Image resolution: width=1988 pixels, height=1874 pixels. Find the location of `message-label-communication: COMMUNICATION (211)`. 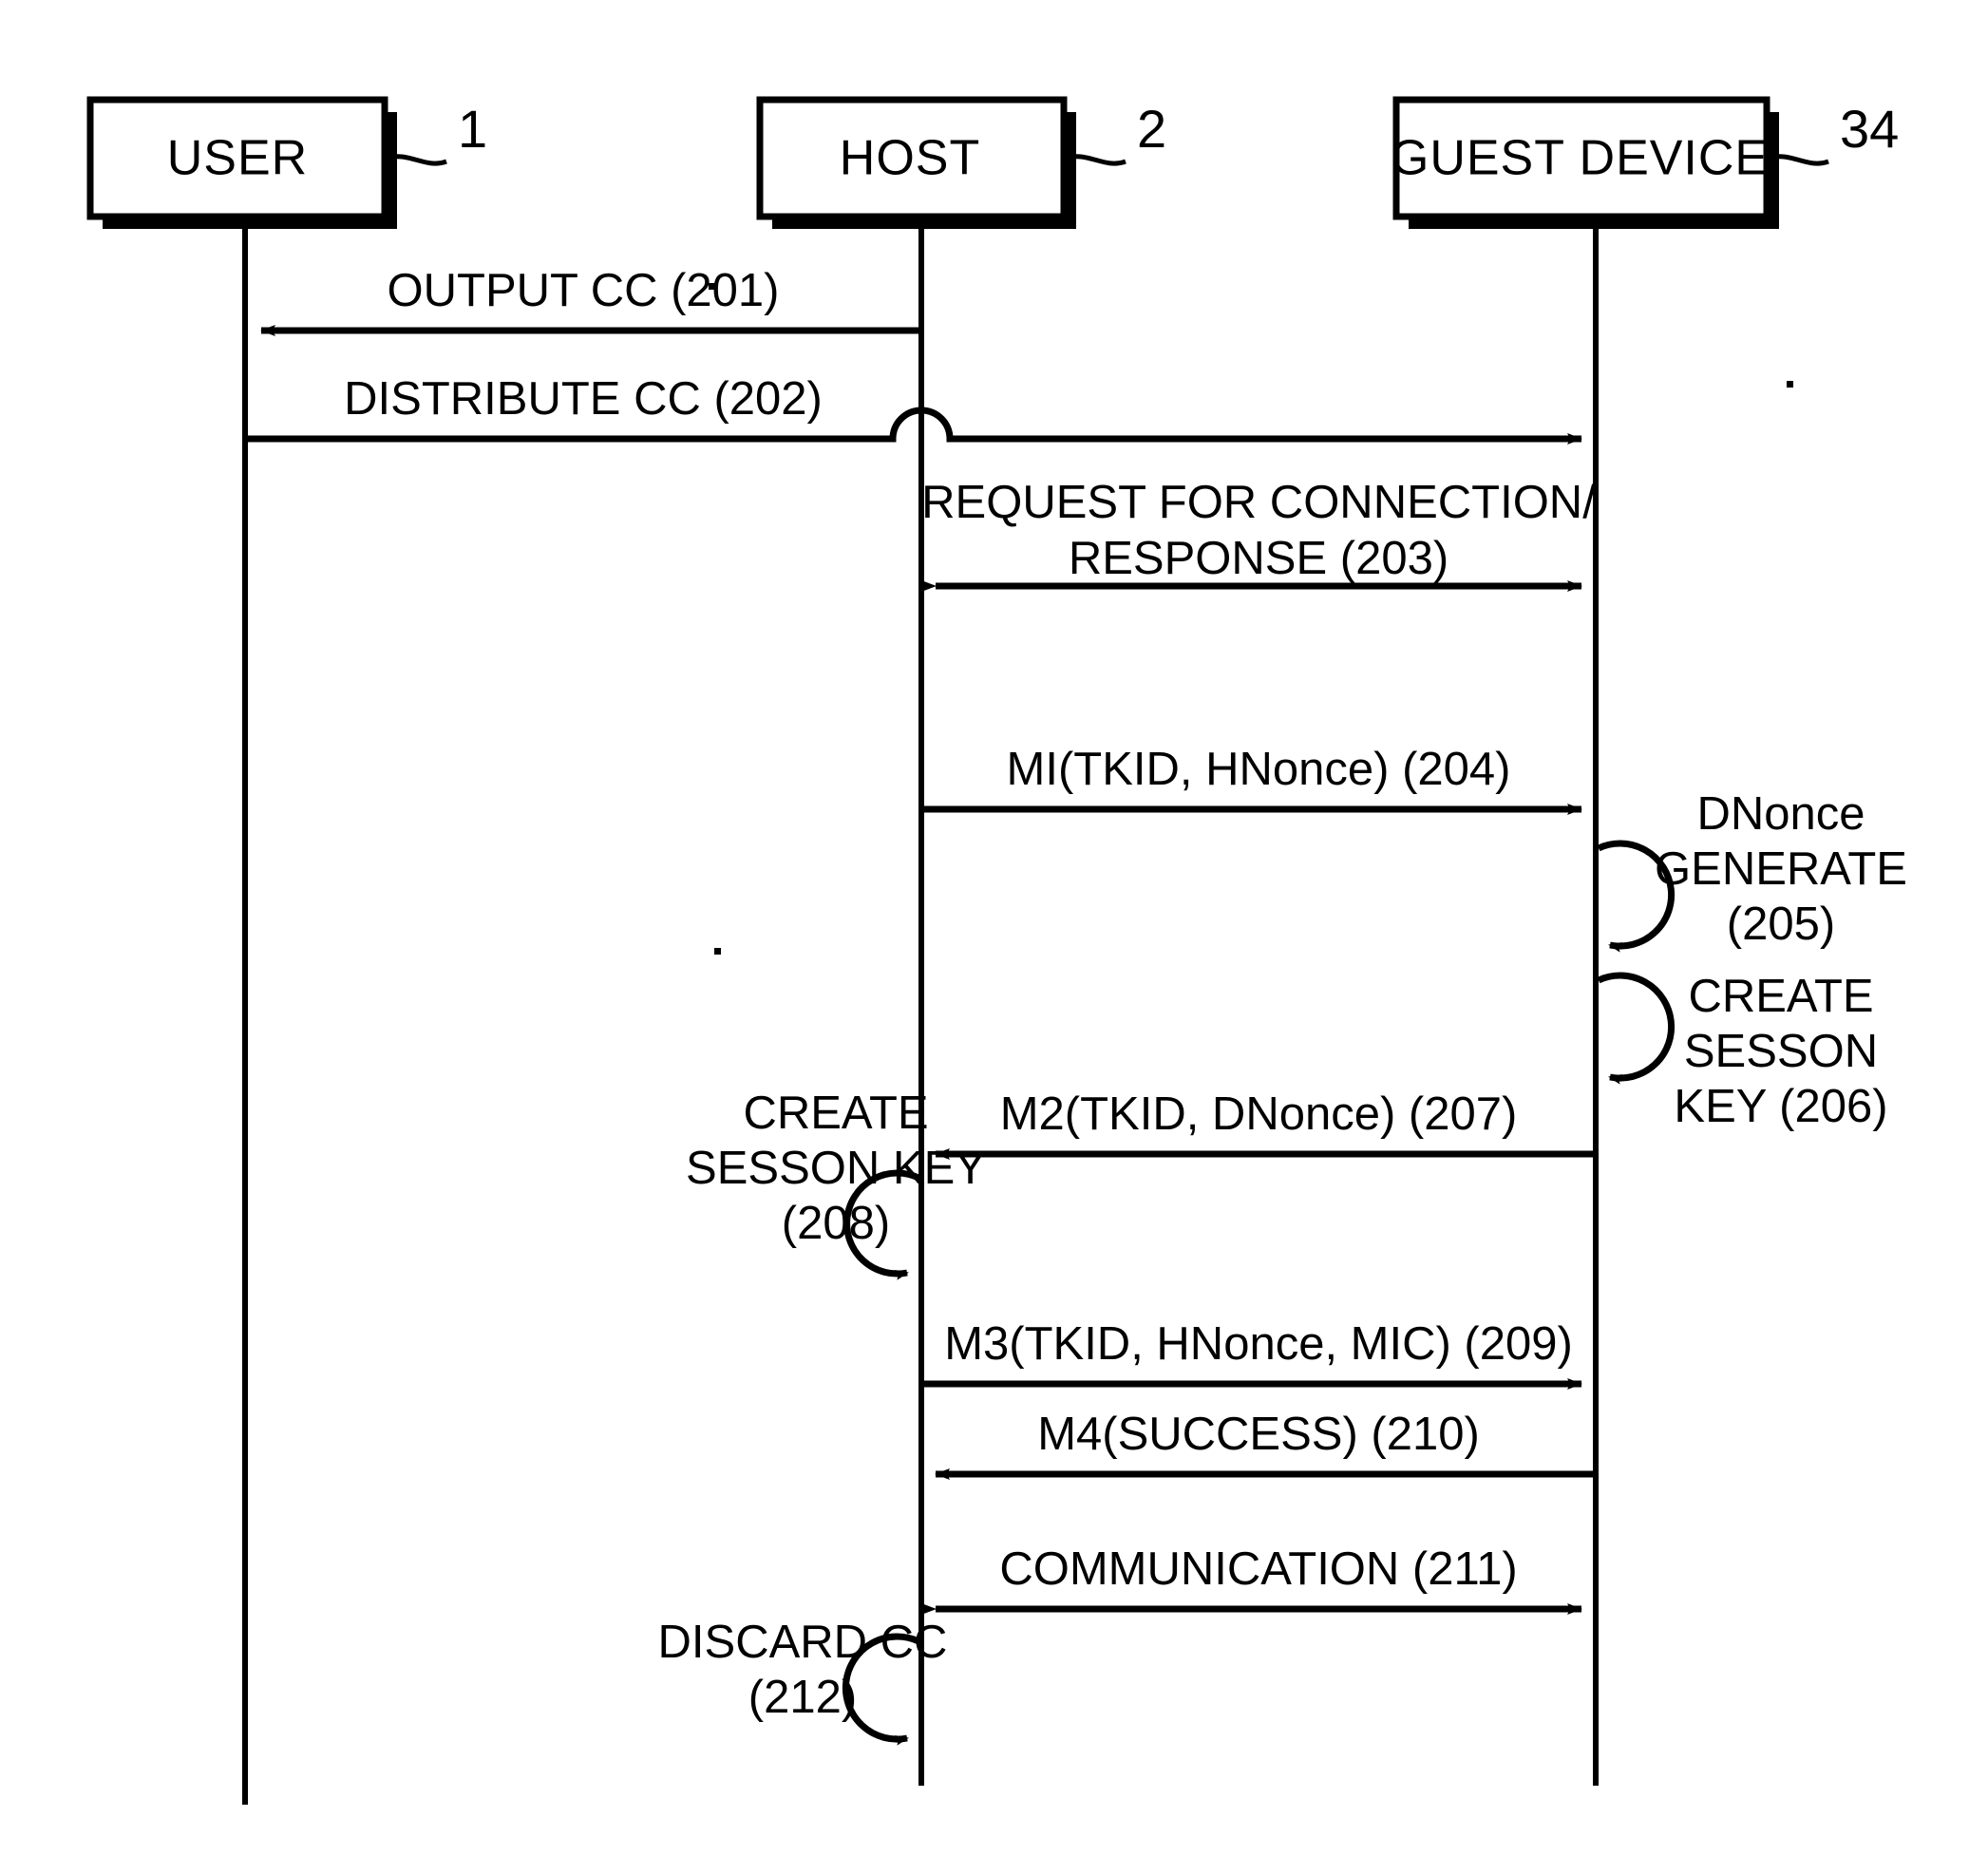

message-label-communication: COMMUNICATION (211) is located at coordinates (1258, 1569).